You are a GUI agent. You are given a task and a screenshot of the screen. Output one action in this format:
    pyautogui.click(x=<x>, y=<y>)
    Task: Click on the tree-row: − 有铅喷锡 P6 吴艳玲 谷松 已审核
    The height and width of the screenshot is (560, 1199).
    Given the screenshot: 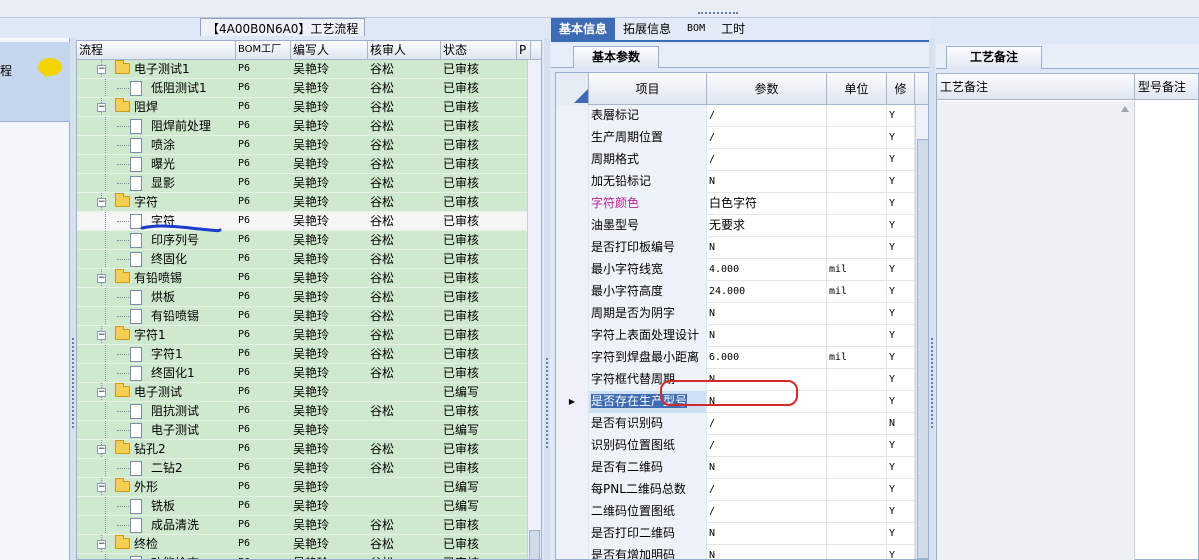 What is the action you would take?
    pyautogui.click(x=309, y=278)
    